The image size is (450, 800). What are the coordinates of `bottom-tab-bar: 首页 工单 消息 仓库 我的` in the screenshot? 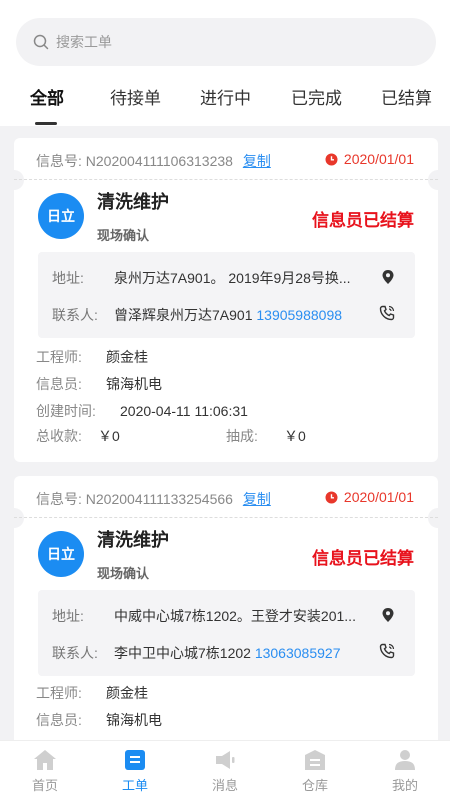 It's located at (225, 770).